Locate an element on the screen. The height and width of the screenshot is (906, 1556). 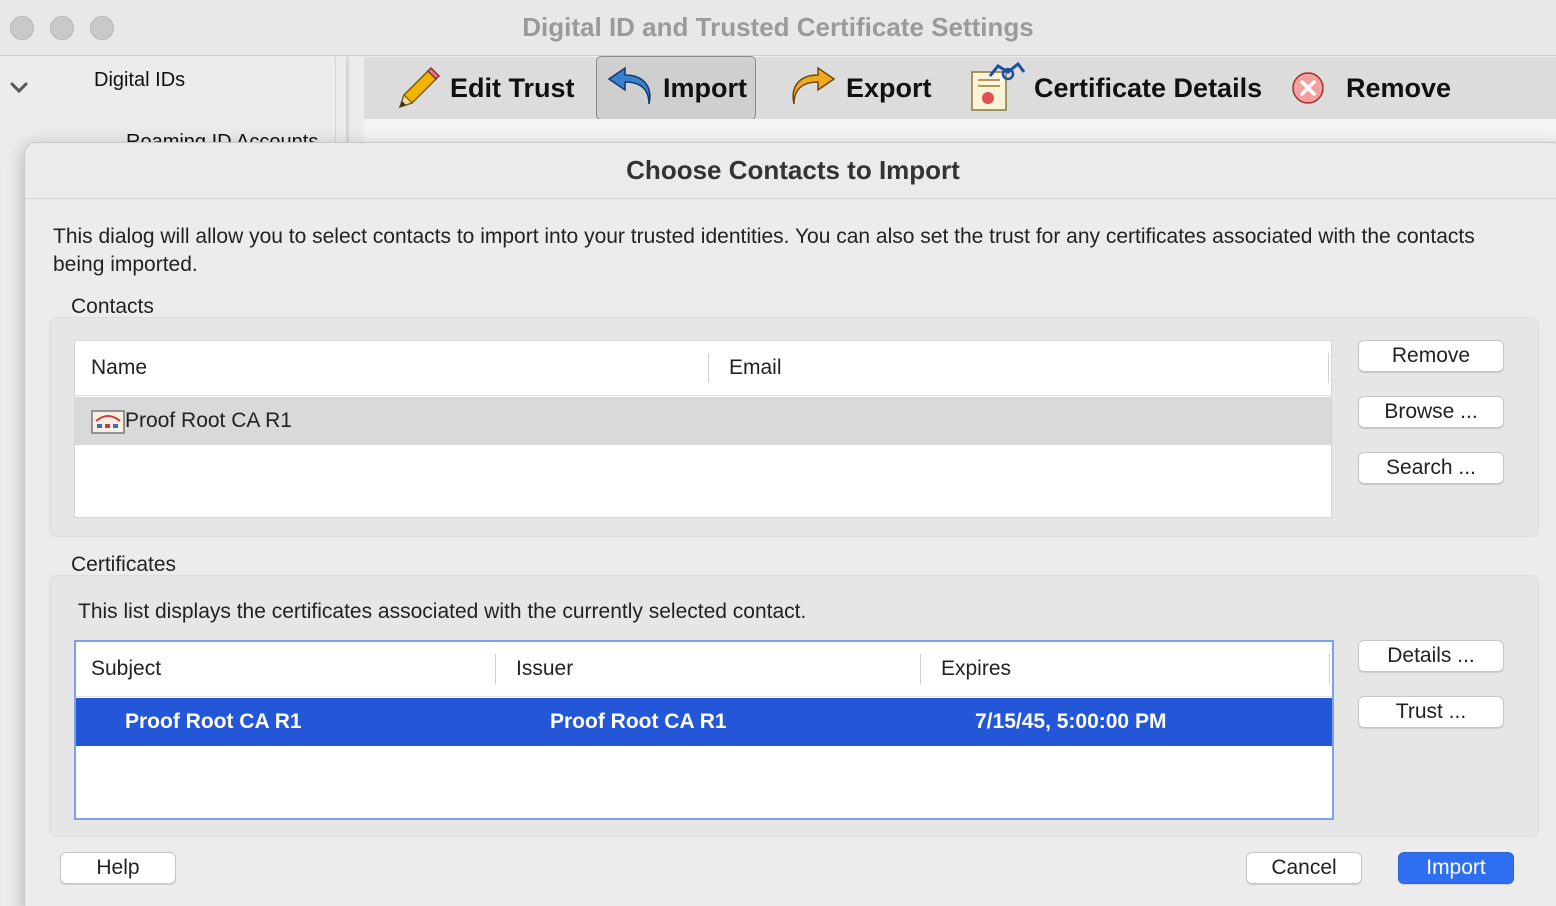
remove-toolbar-button: Remove is located at coordinates (1369, 88).